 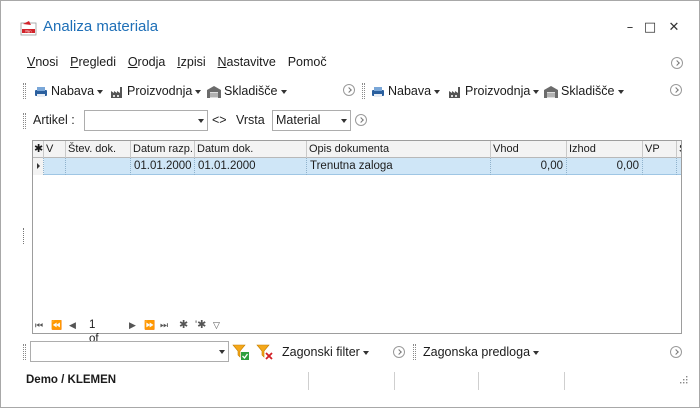 What do you see at coordinates (605, 166) in the screenshot?
I see `cell-izhod: 0,00` at bounding box center [605, 166].